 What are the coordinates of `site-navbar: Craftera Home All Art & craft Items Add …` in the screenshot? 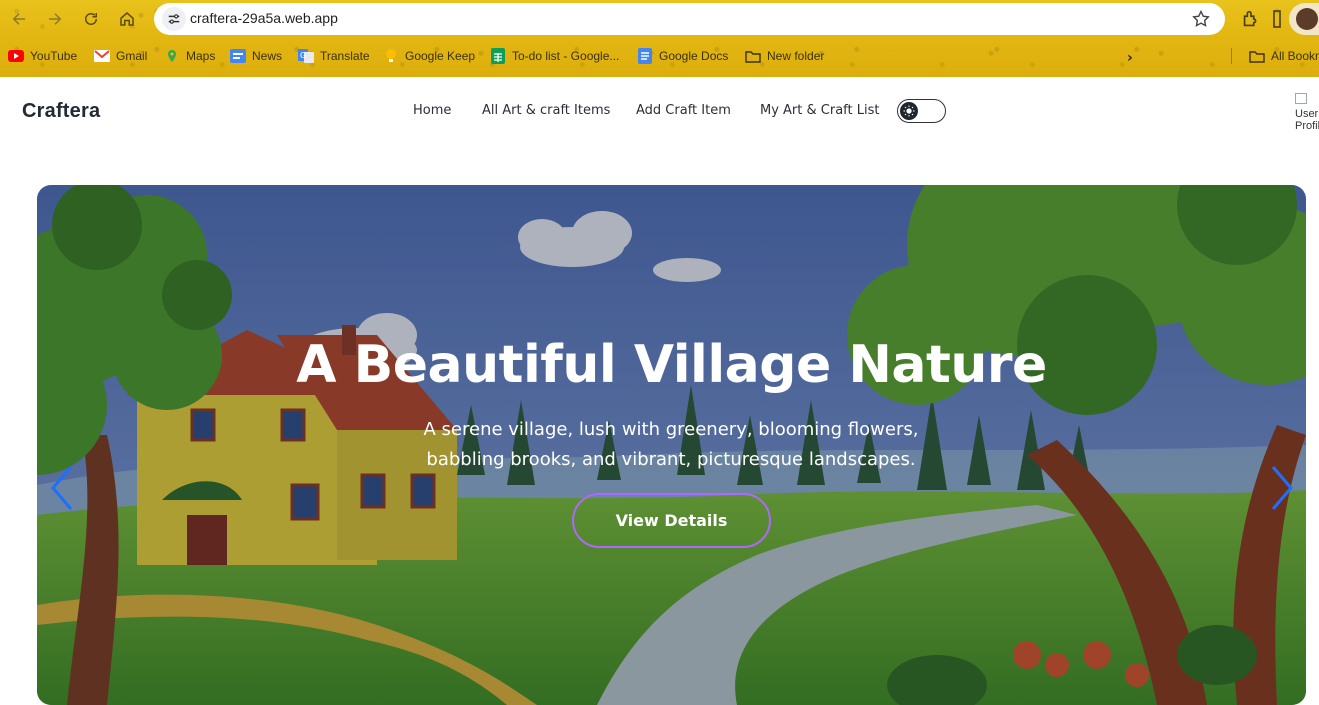 It's located at (659, 111).